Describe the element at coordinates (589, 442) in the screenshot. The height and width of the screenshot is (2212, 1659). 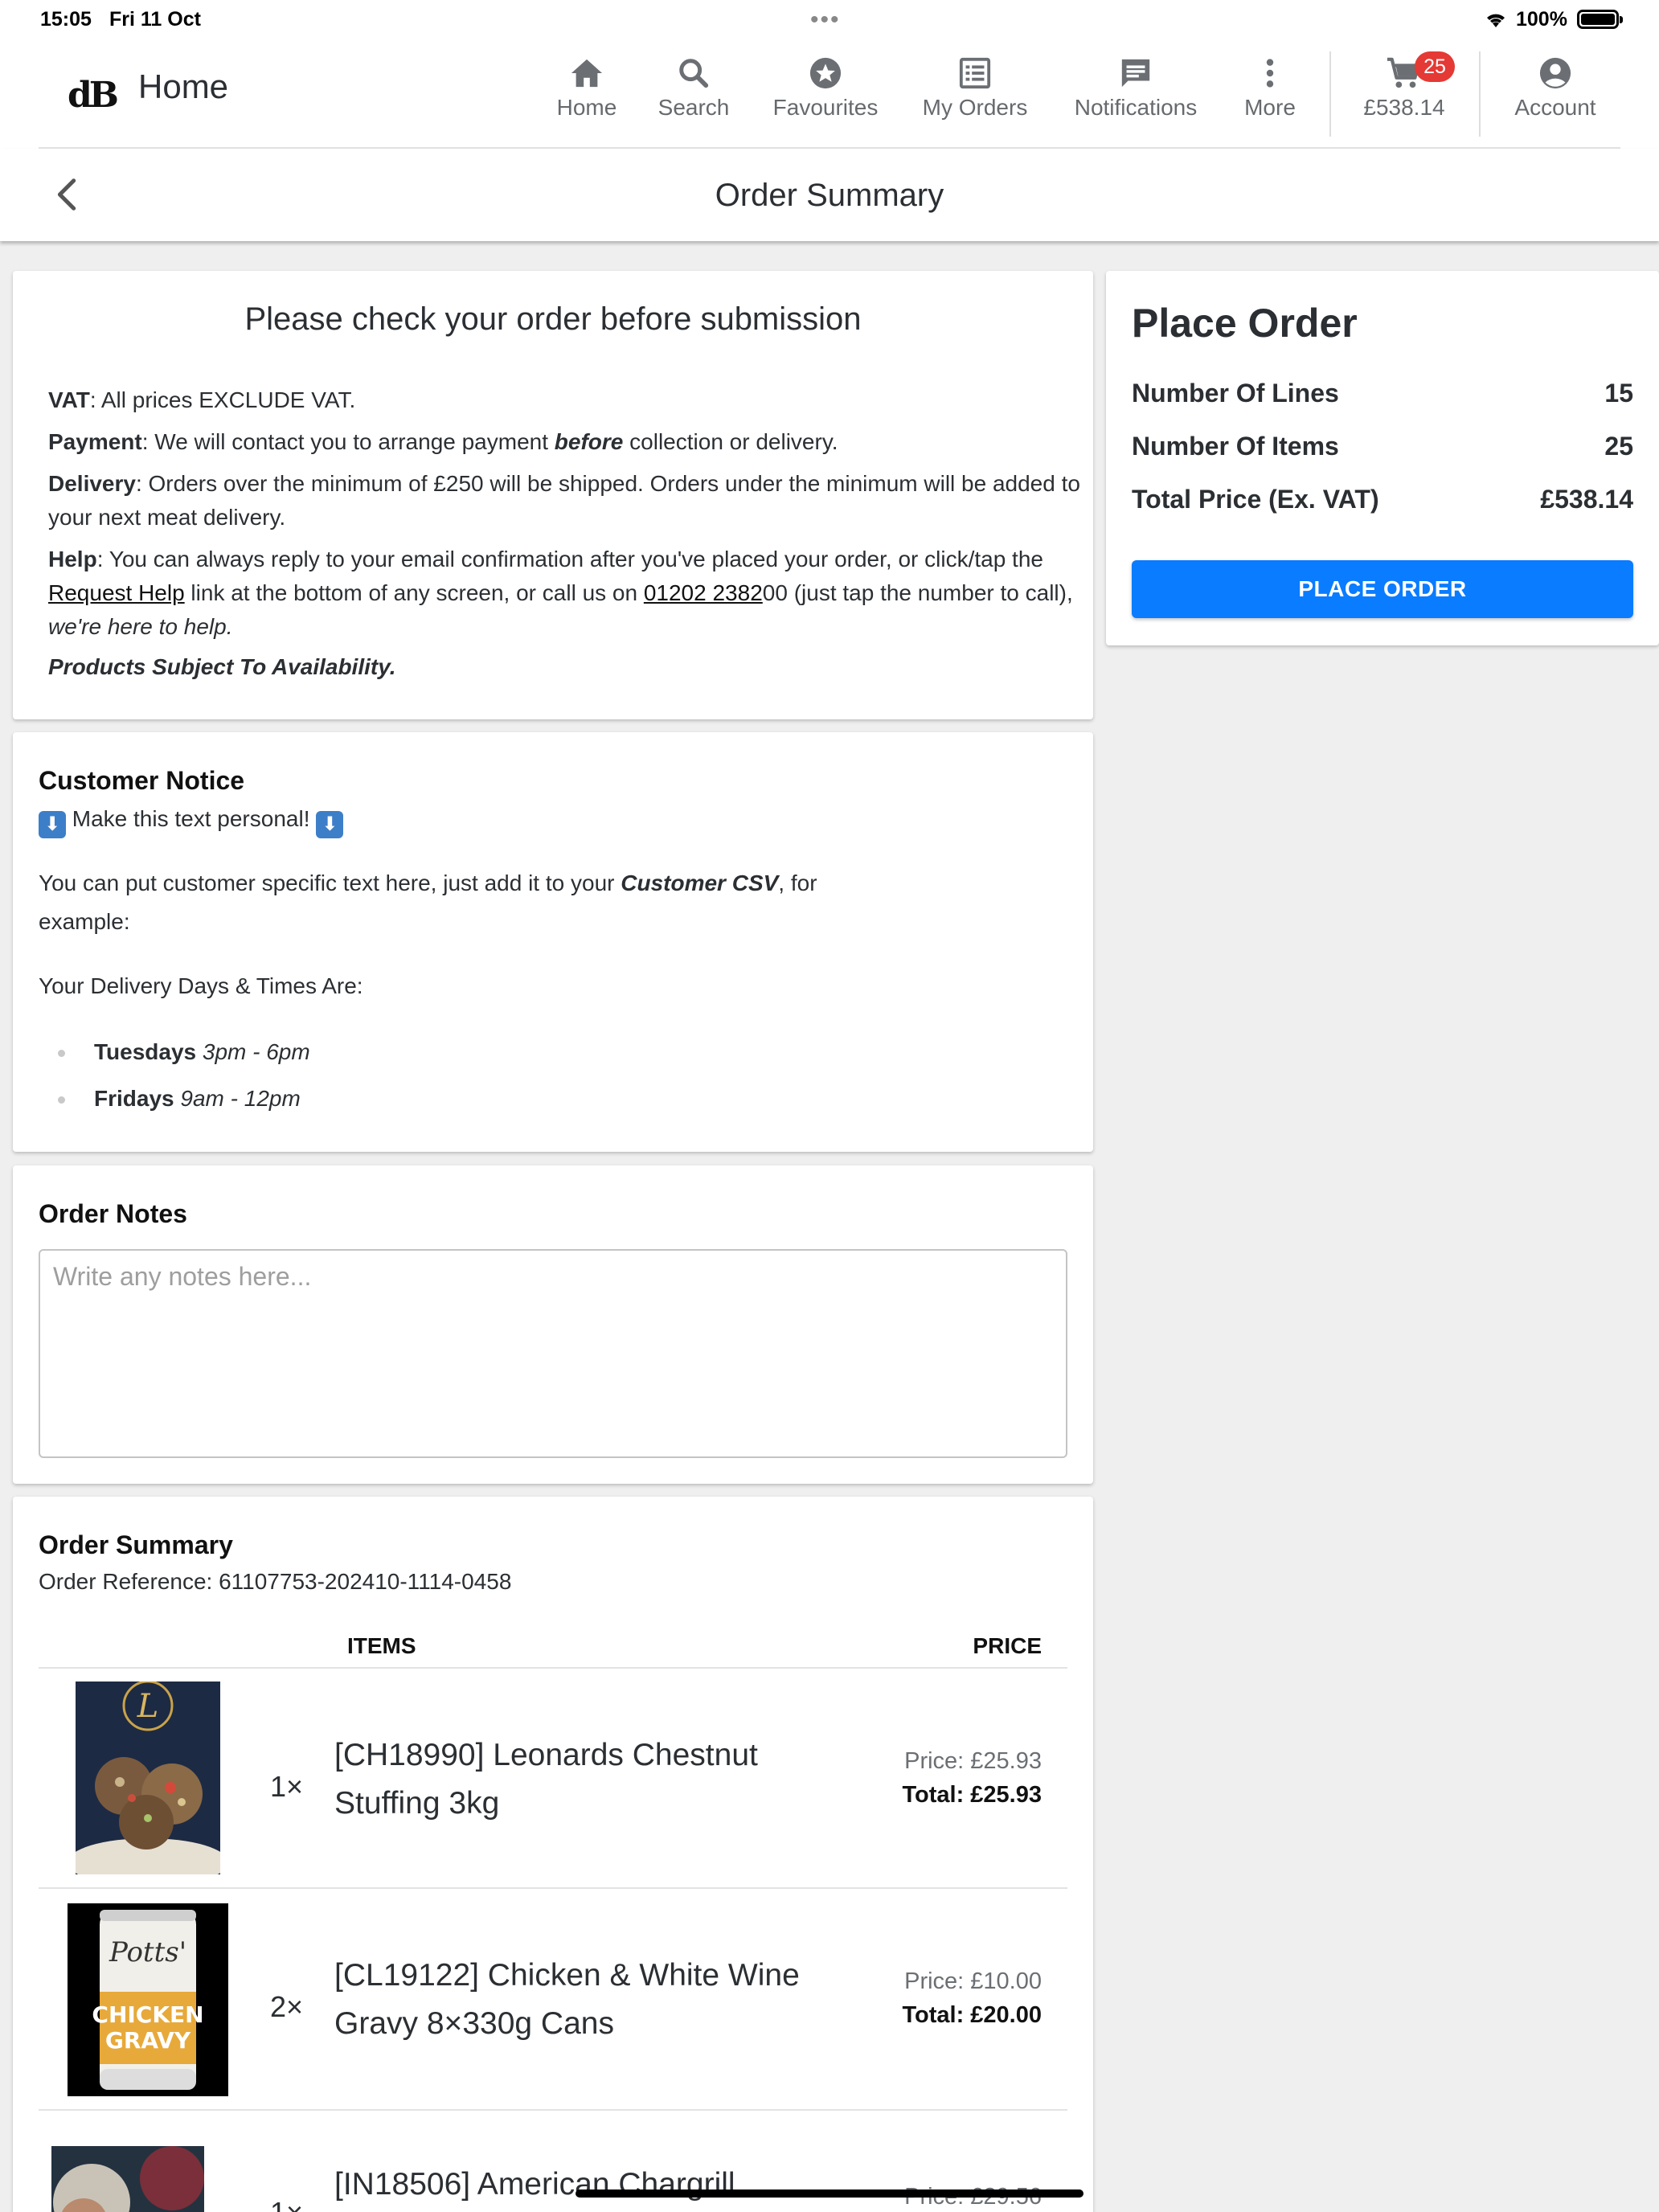
I see `payment-emphasis: before` at that location.